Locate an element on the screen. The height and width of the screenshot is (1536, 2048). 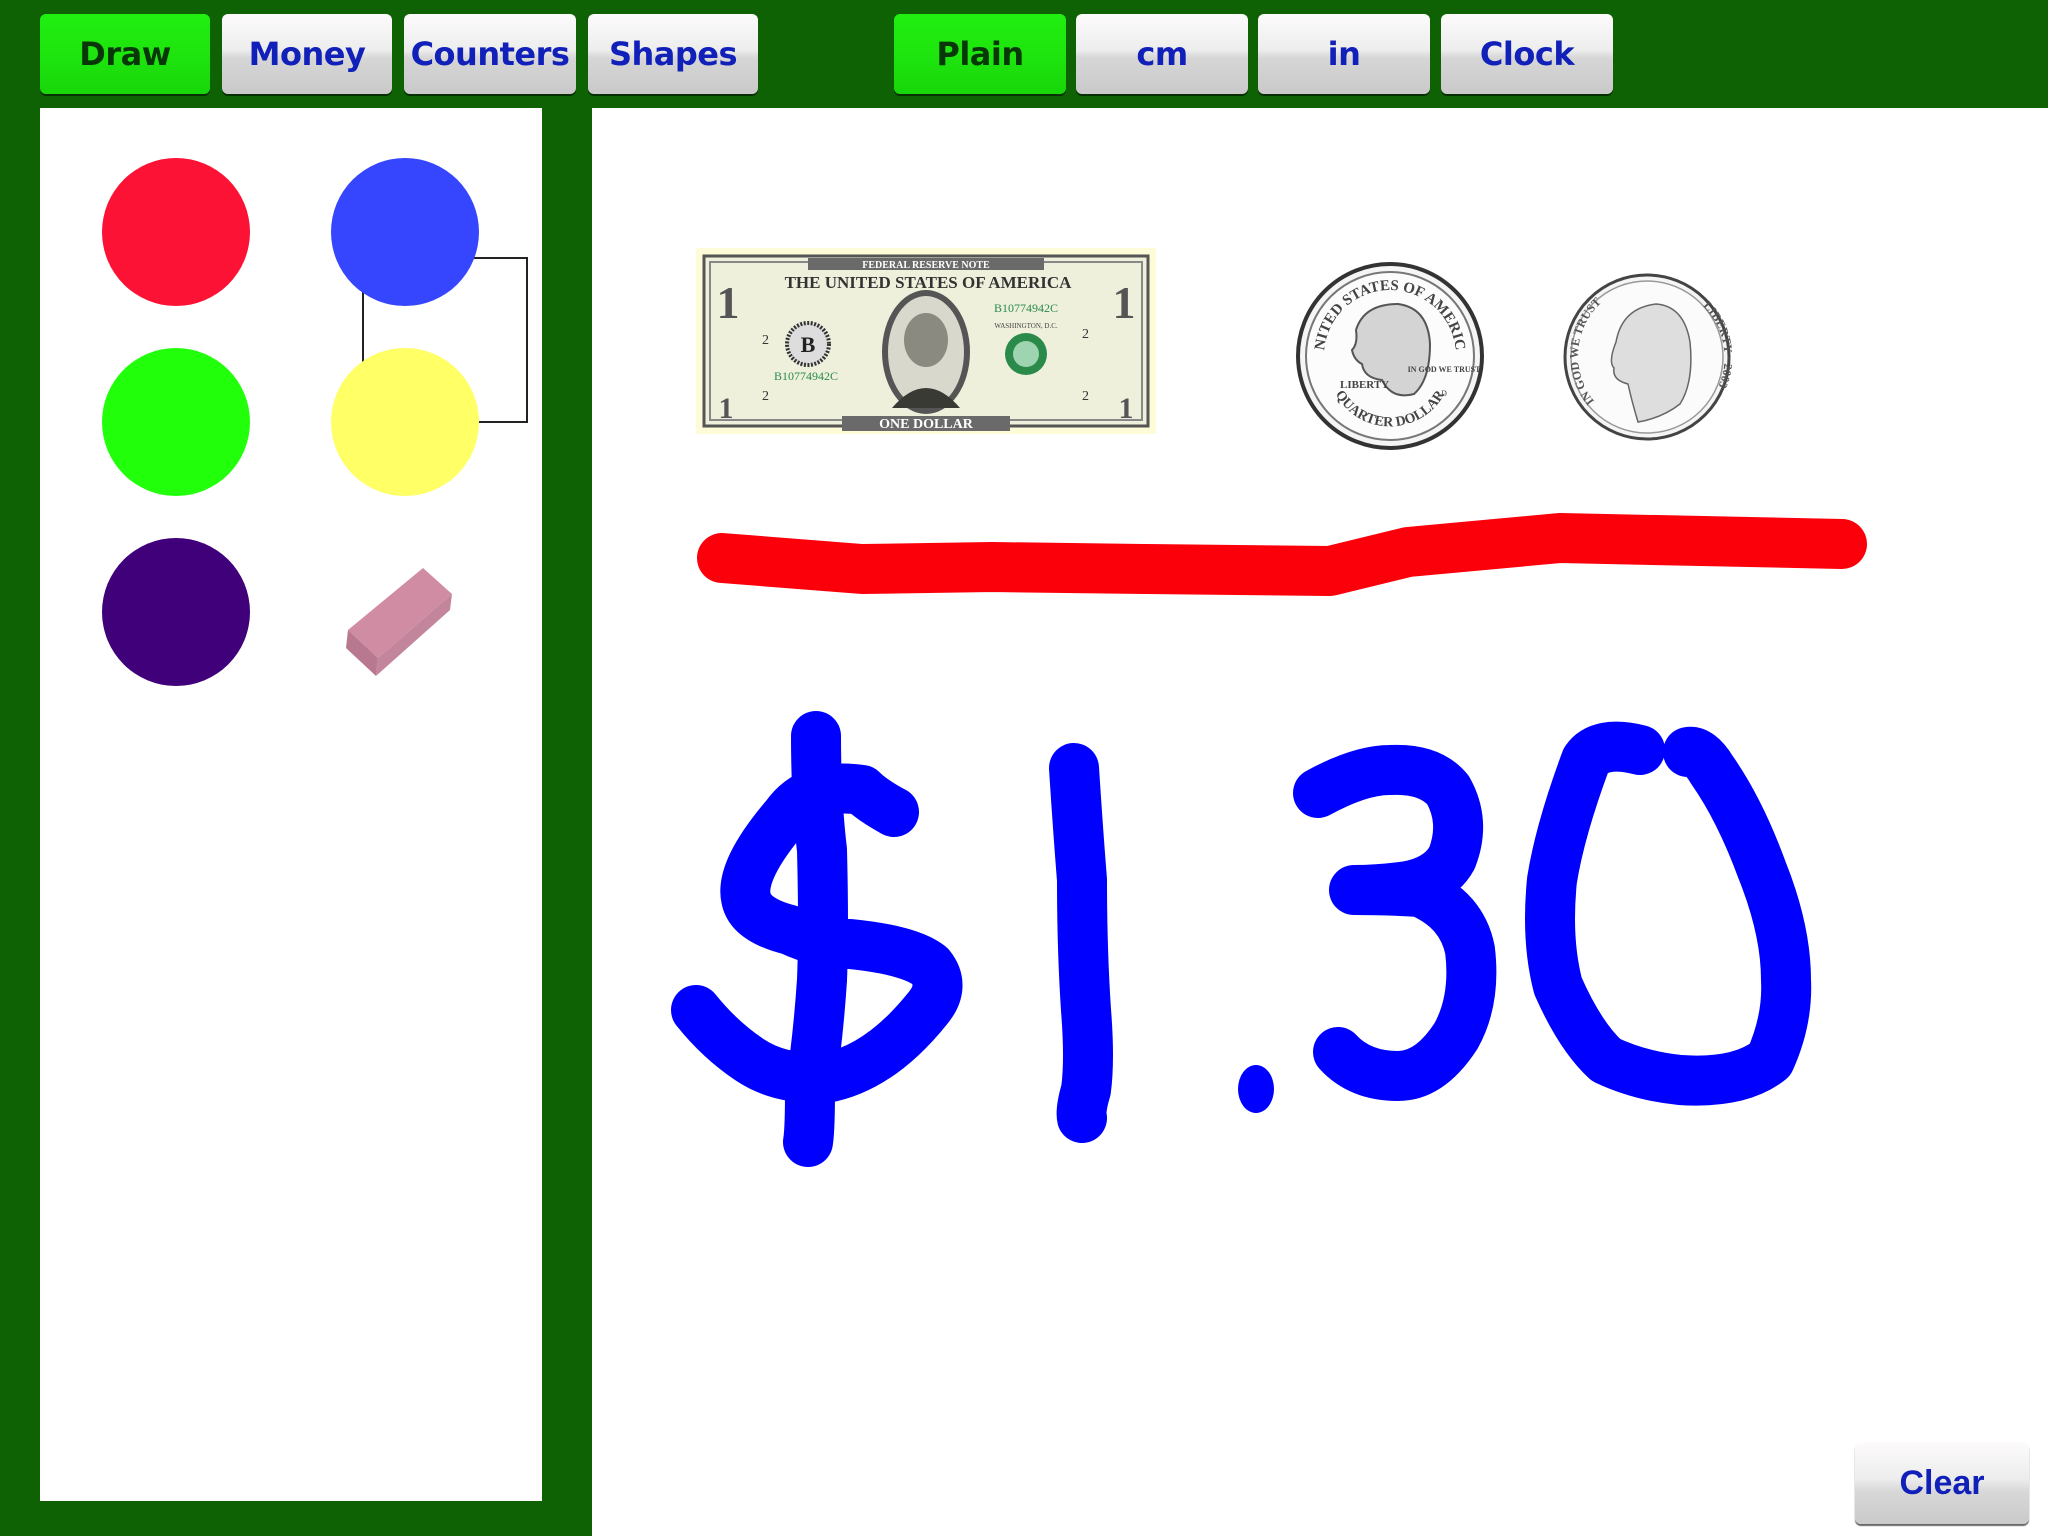
cm-grid-button: cm is located at coordinates (1162, 54).